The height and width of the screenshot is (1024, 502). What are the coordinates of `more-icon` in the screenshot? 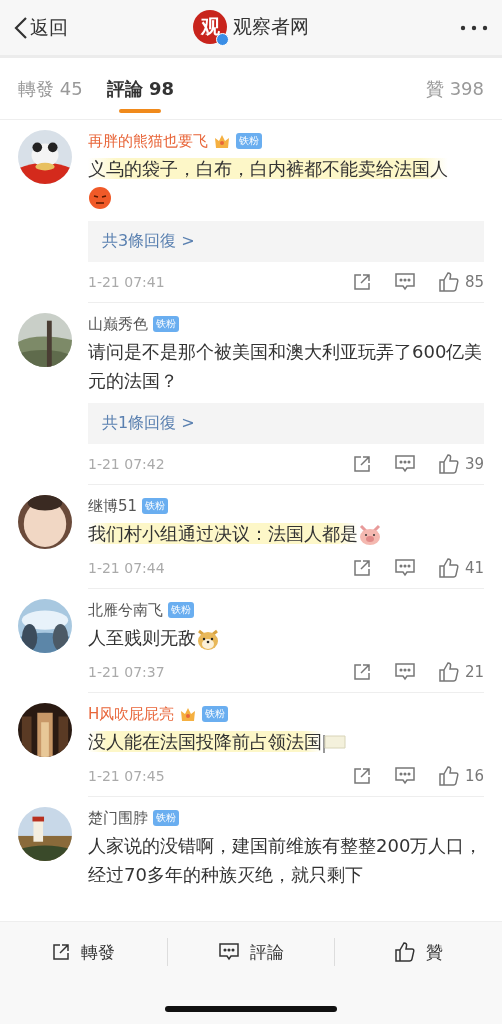 It's located at (474, 27).